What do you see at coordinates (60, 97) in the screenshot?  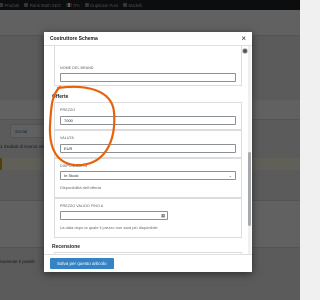 I see `offers-section-title: Offerte` at bounding box center [60, 97].